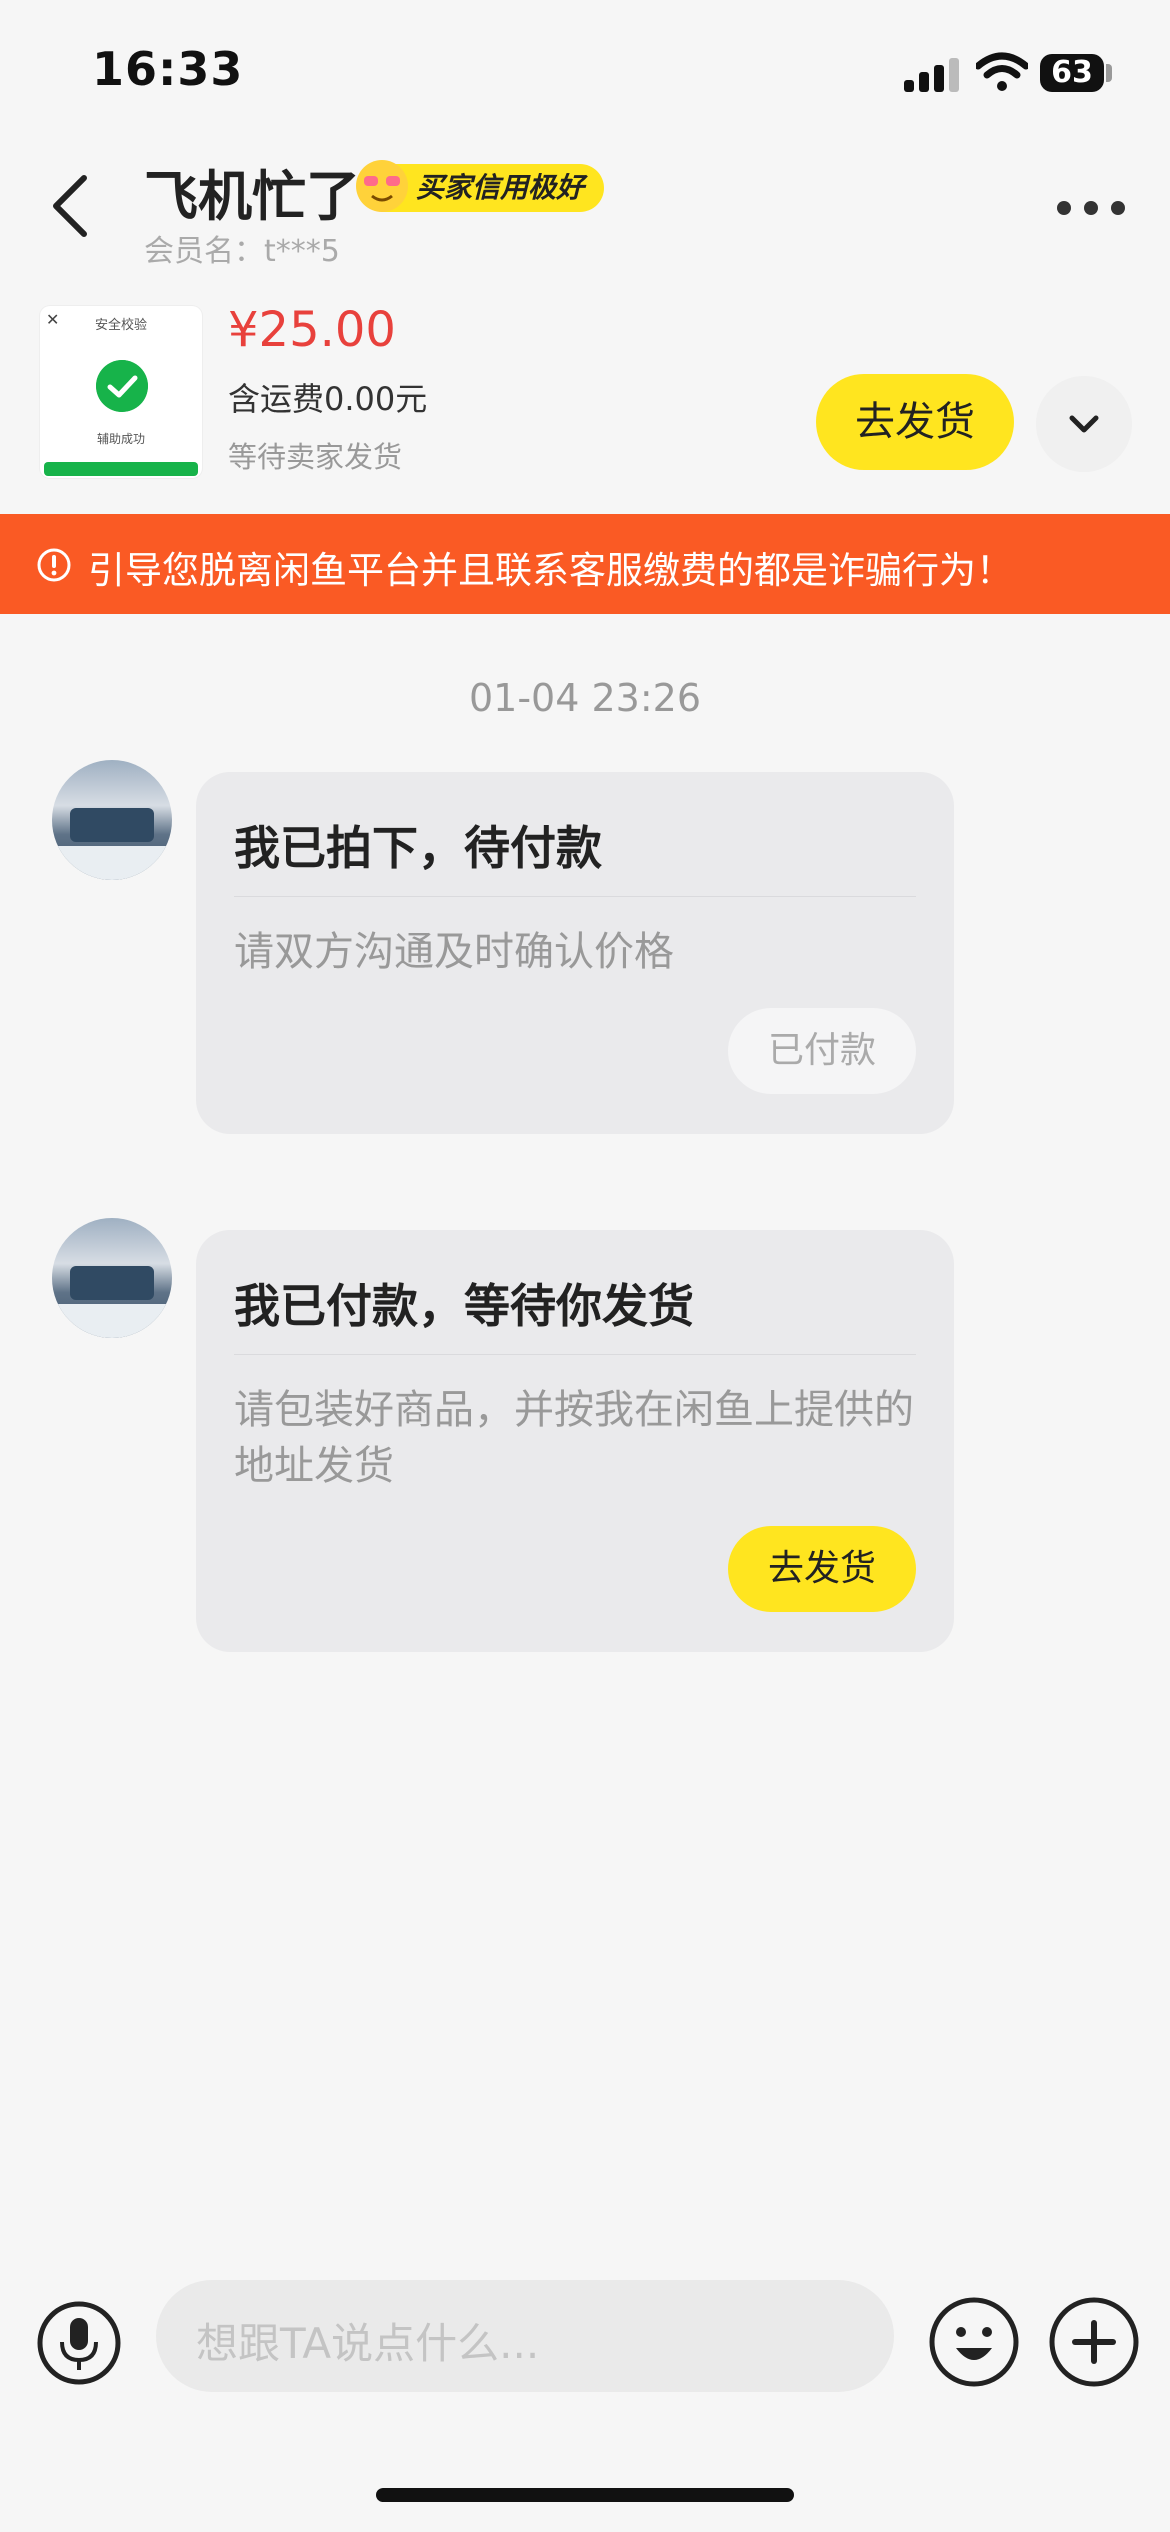  I want to click on check-icon, so click(122, 386).